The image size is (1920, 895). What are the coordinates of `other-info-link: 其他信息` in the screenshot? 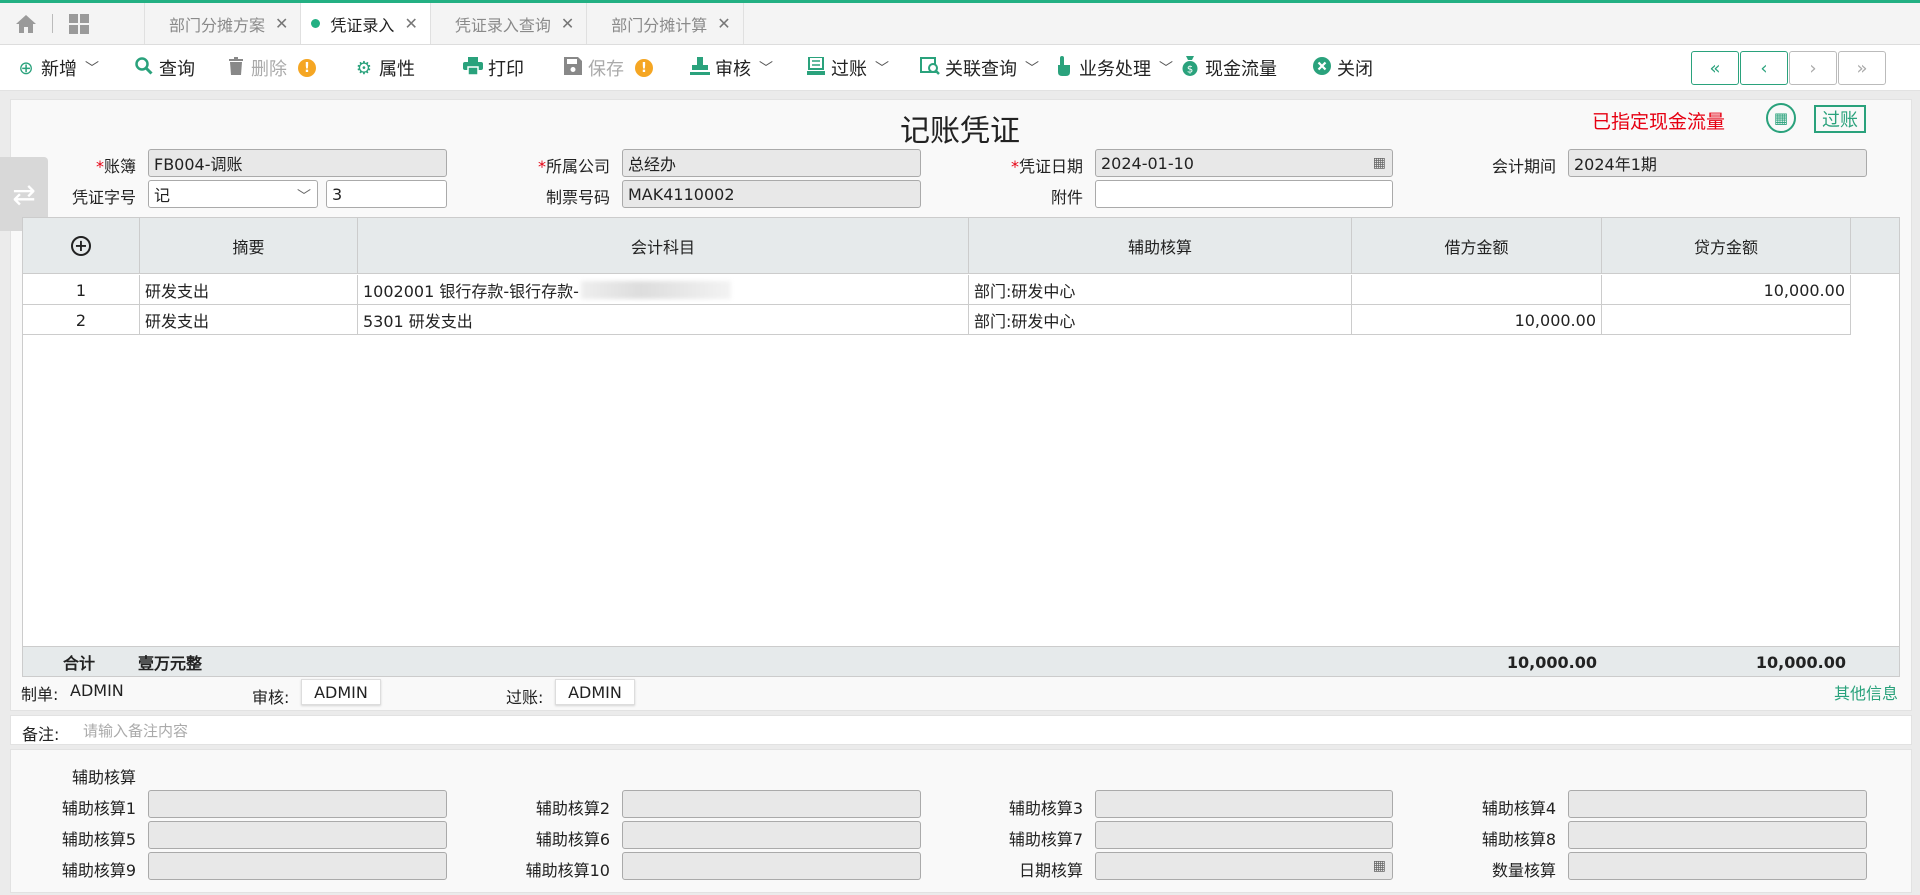 It's located at (1866, 692).